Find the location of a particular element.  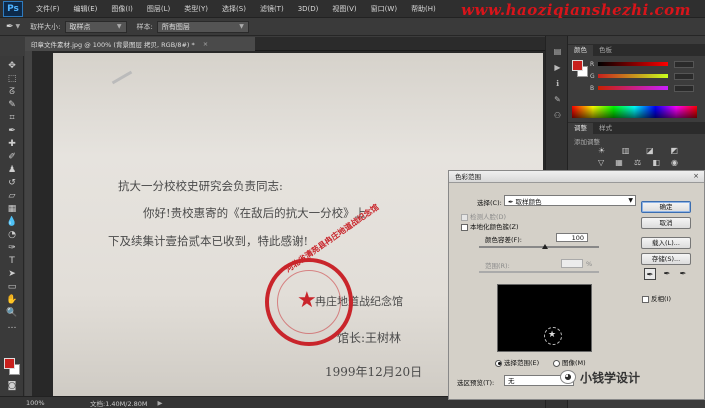

letter-line-1: 抗大一分校校史研究会负责同志: is located at coordinates (200, 186).